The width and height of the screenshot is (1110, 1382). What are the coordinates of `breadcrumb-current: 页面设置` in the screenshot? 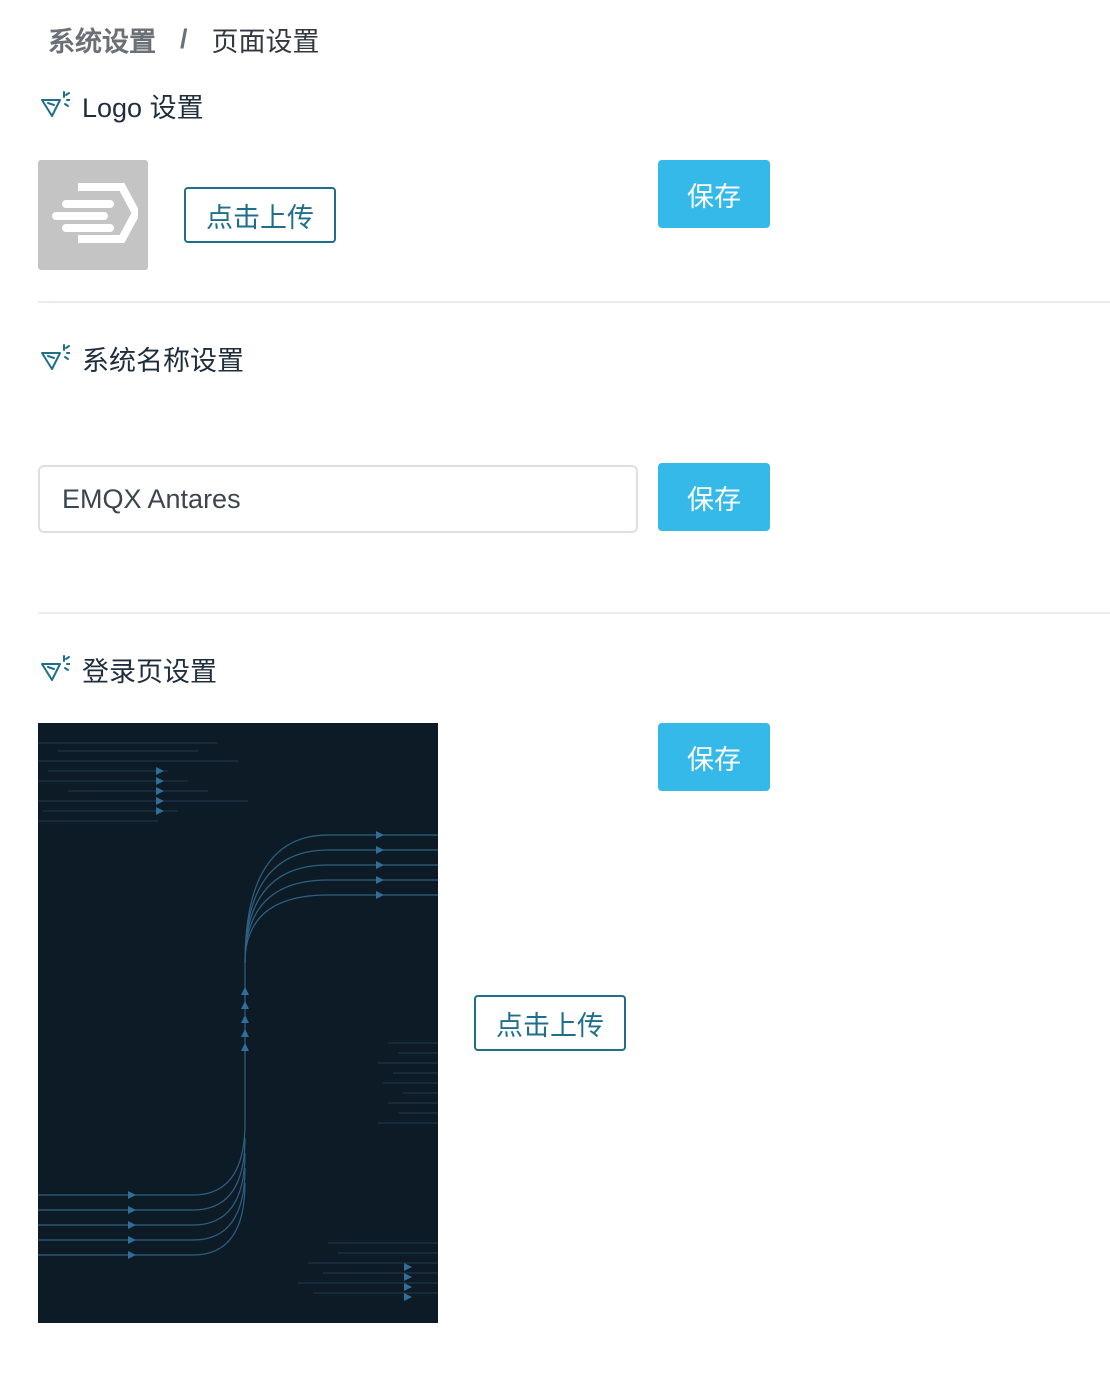 It's located at (265, 41).